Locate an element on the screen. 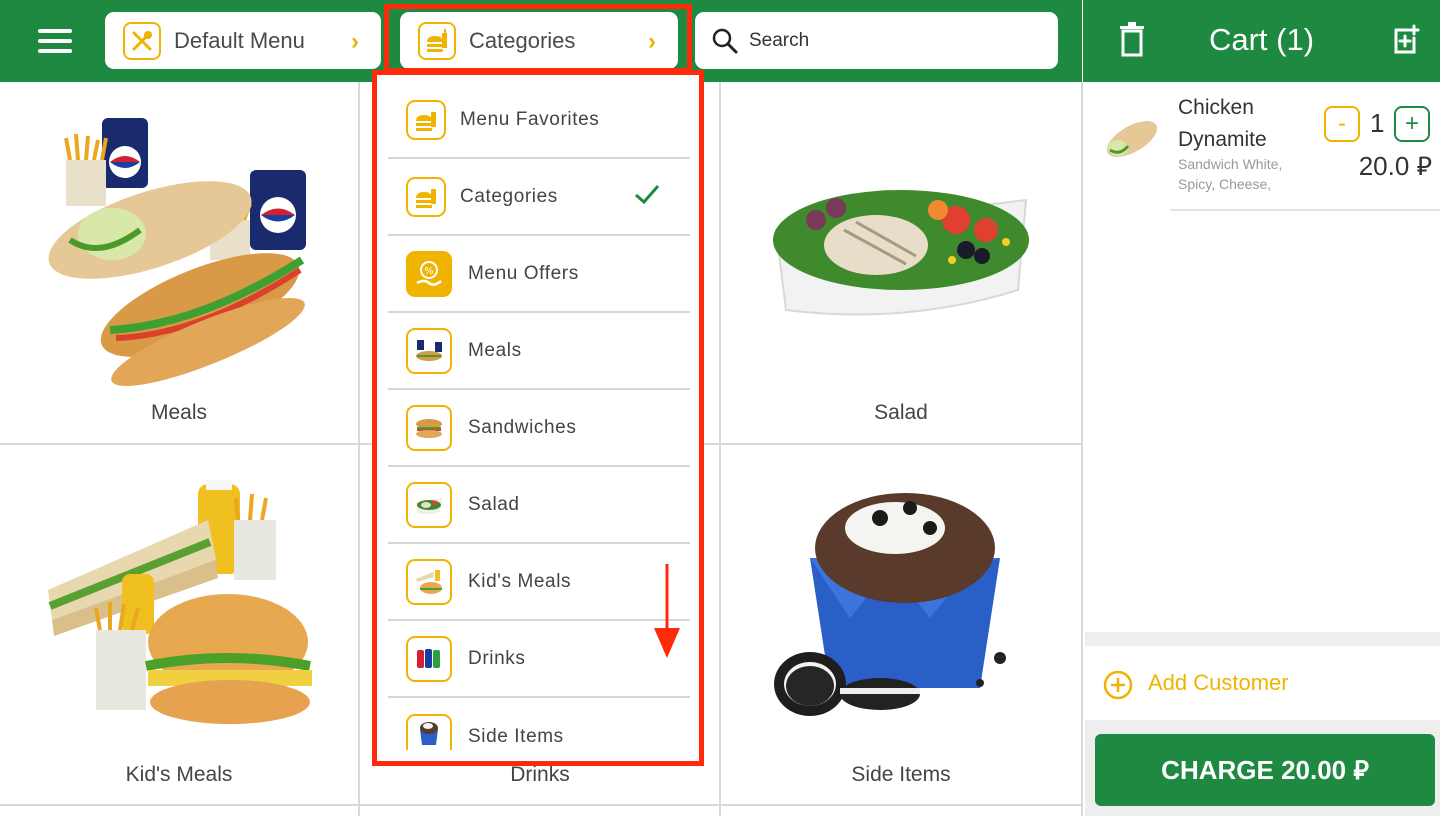 The width and height of the screenshot is (1440, 816). dropdown-item-label: Sandwiches is located at coordinates (522, 427).